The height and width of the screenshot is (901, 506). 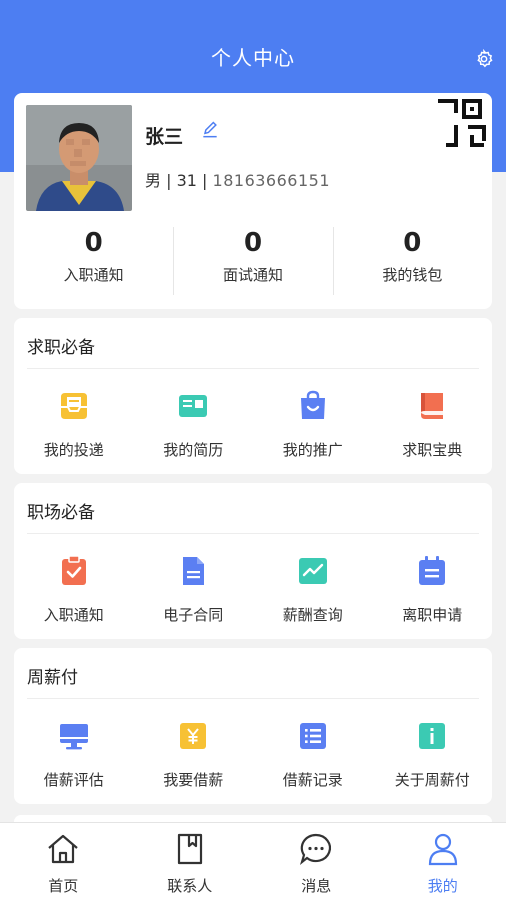 I want to click on chat-icon, so click(x=316, y=849).